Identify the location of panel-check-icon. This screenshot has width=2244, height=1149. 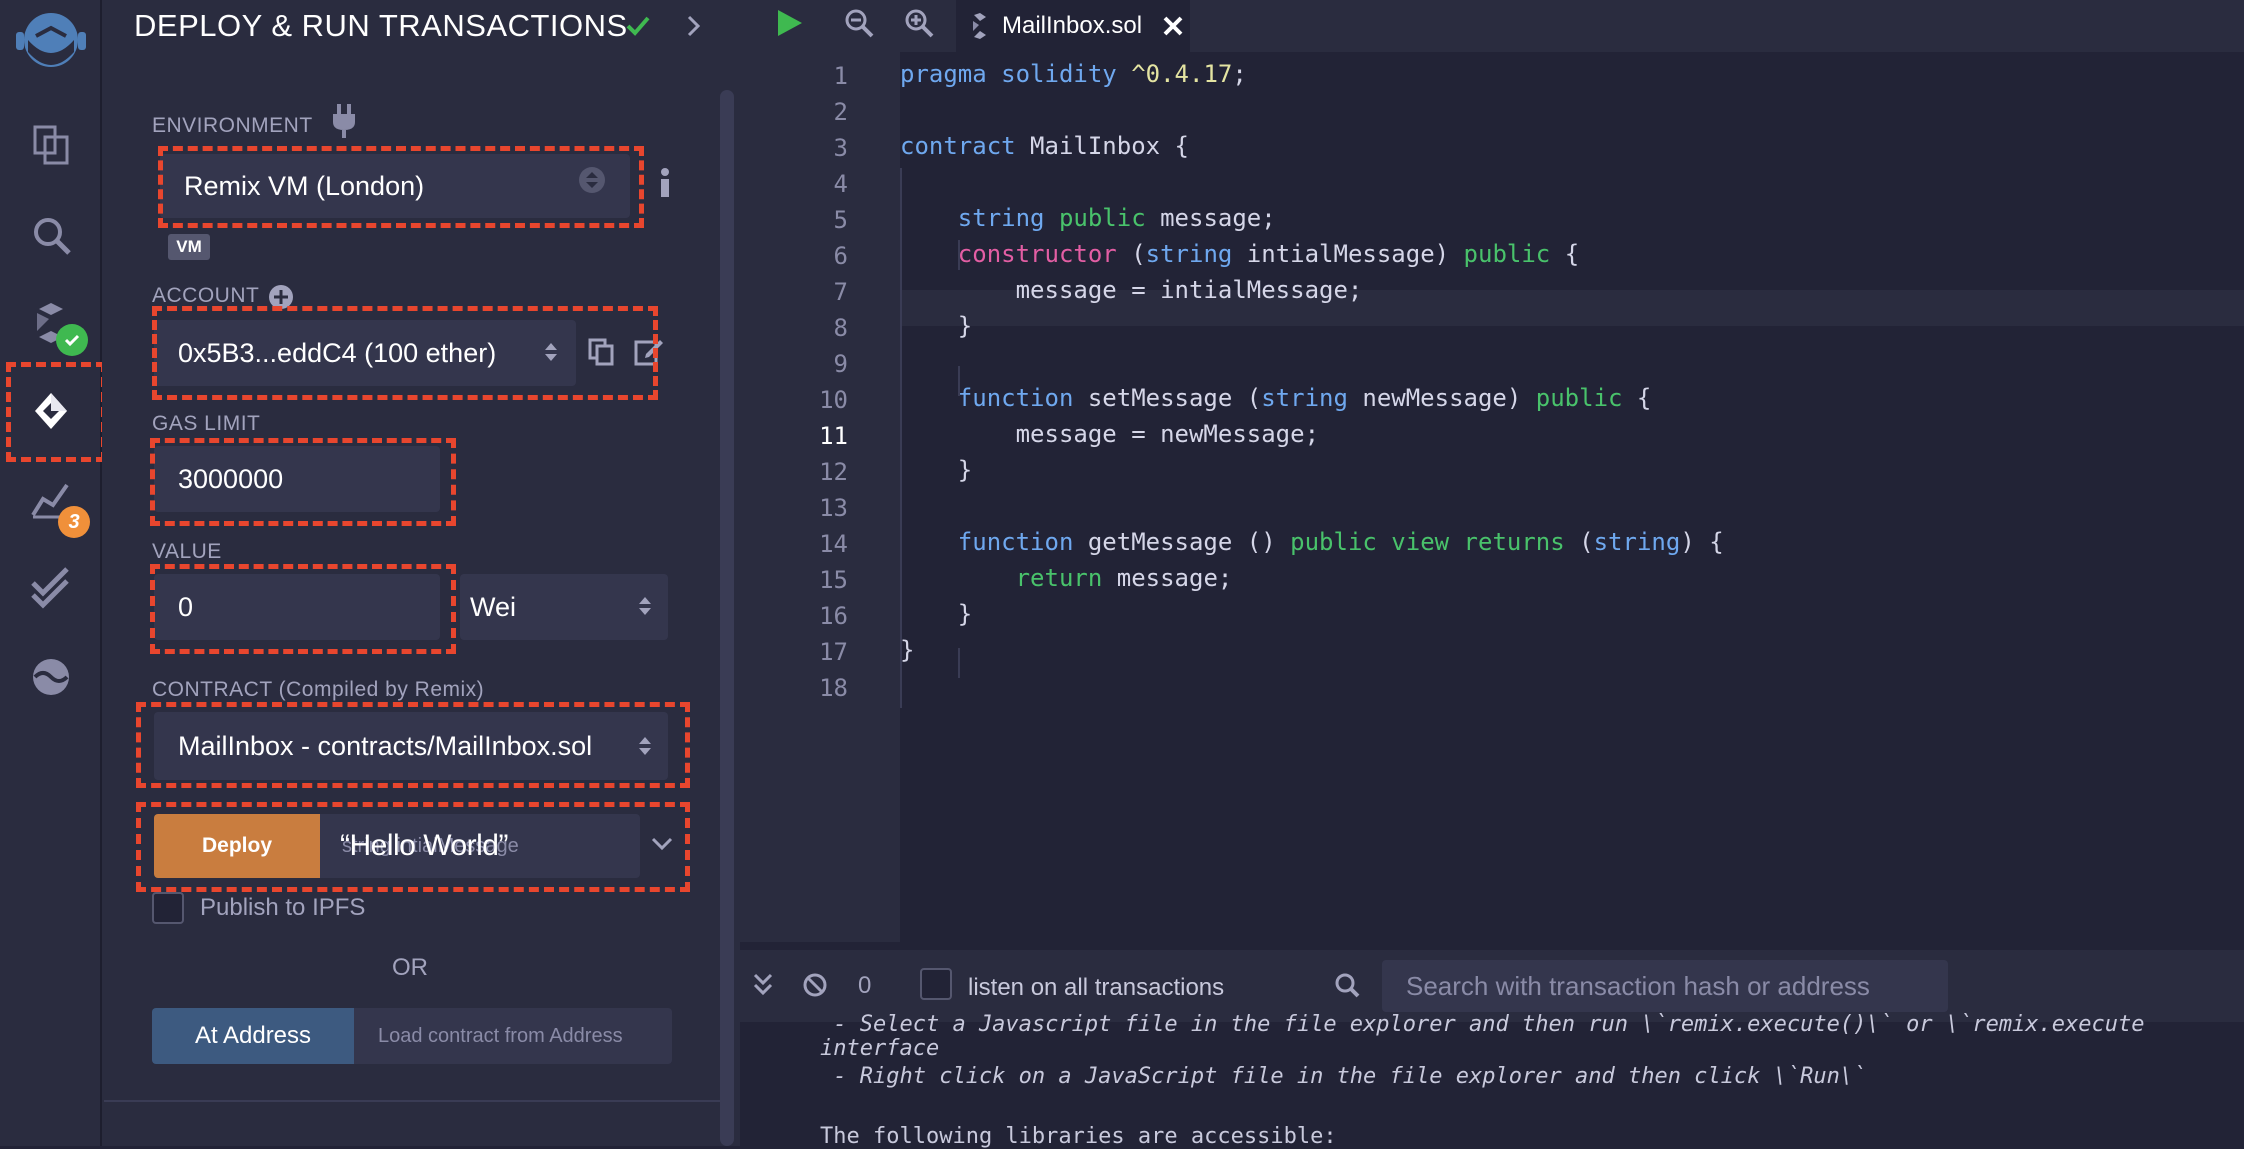
(638, 26).